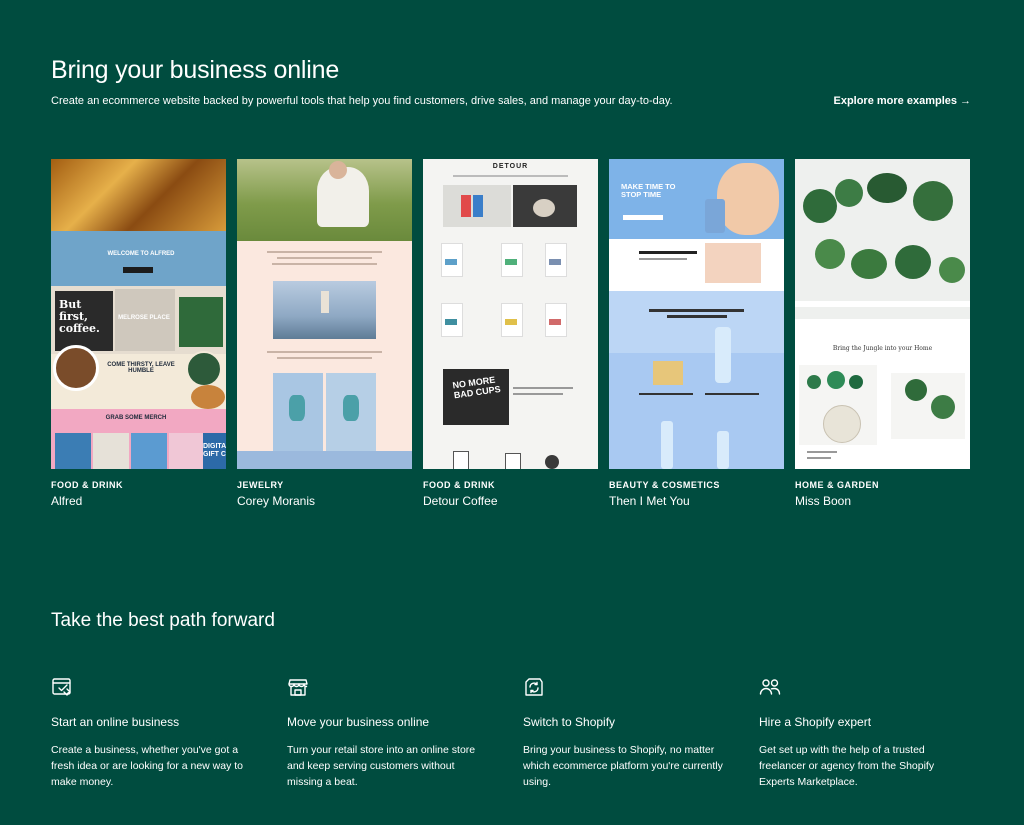  What do you see at coordinates (141, 368) in the screenshot?
I see `alfred-thirsty-text: COME THIRSTY, LEAVE HUMBLE` at bounding box center [141, 368].